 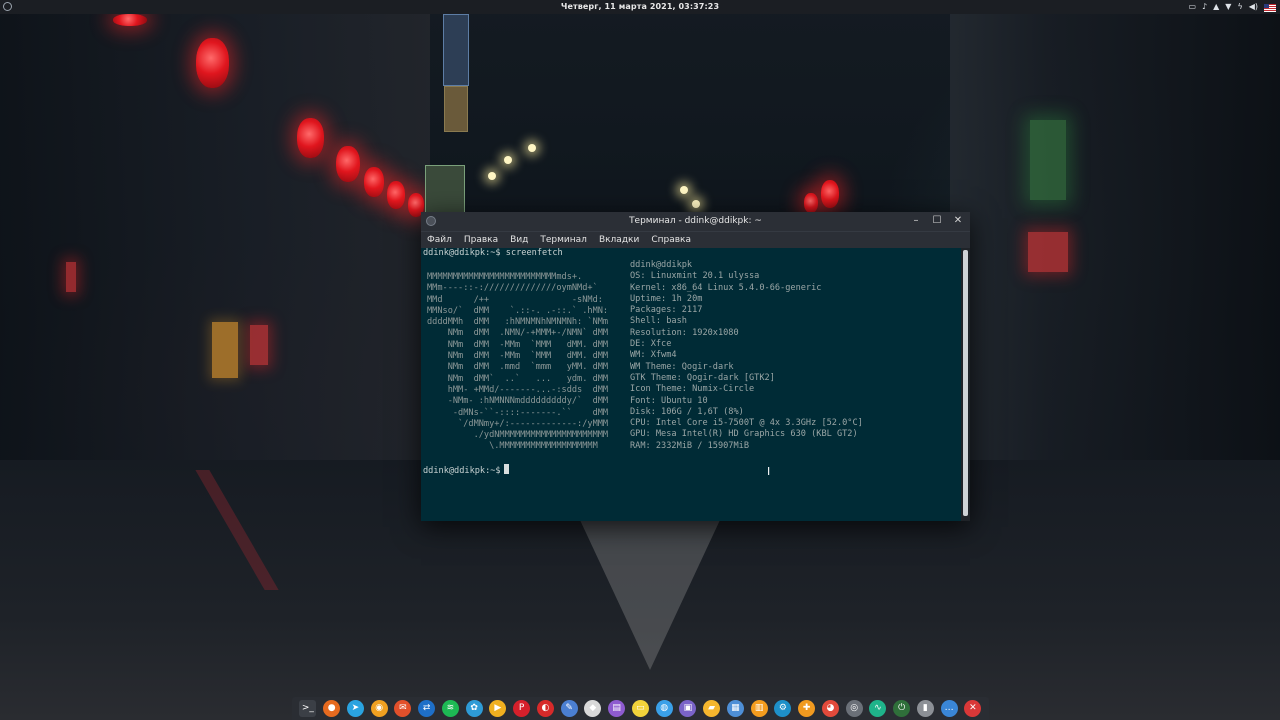 I want to click on power-icon: ϟ, so click(x=1239, y=7).